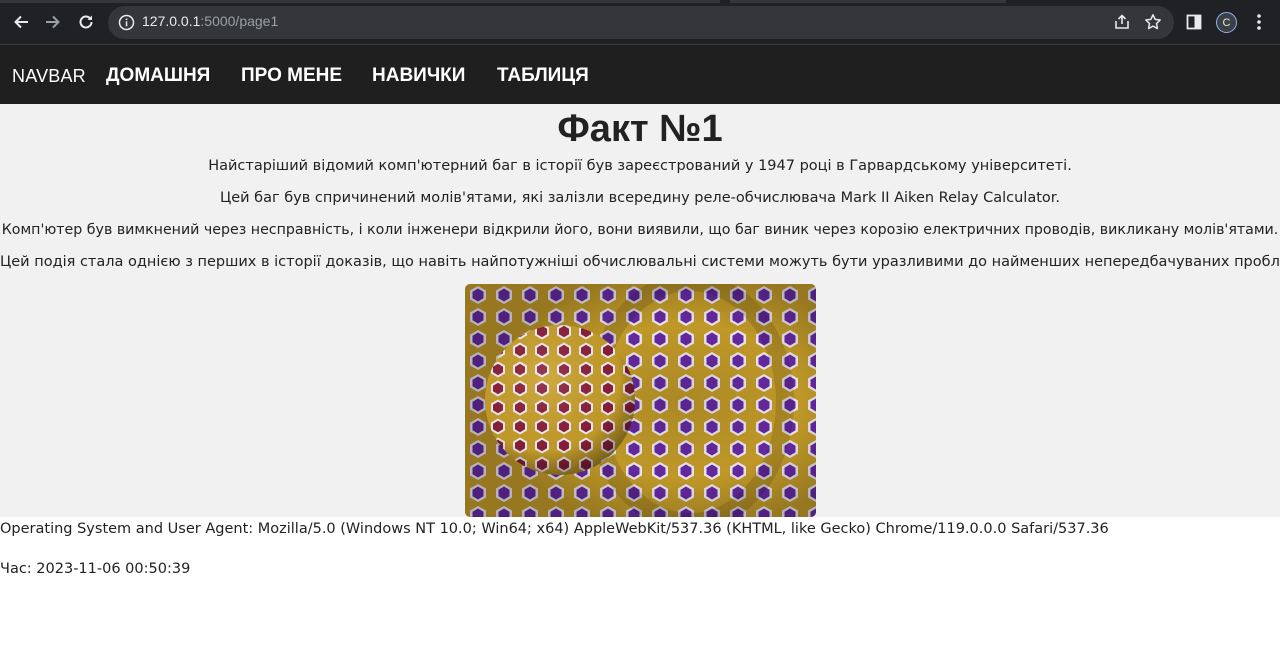 The image size is (1280, 645). Describe the element at coordinates (86, 22) in the screenshot. I see `reload-icon` at that location.